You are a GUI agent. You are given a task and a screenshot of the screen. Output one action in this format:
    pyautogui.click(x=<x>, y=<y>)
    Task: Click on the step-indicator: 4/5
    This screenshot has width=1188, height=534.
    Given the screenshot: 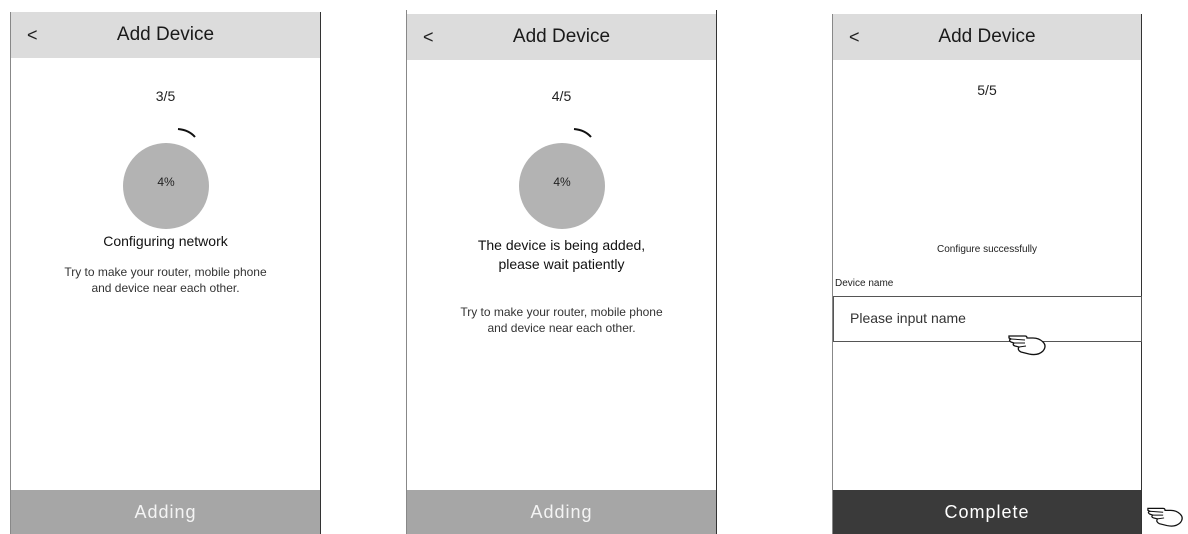 What is the action you would take?
    pyautogui.click(x=561, y=96)
    